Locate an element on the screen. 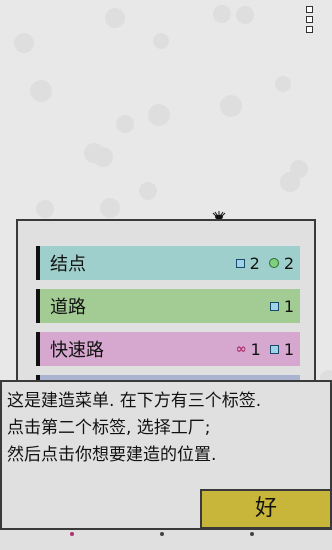 The width and height of the screenshot is (332, 550). bottom-tab-strip is located at coordinates (166, 540).